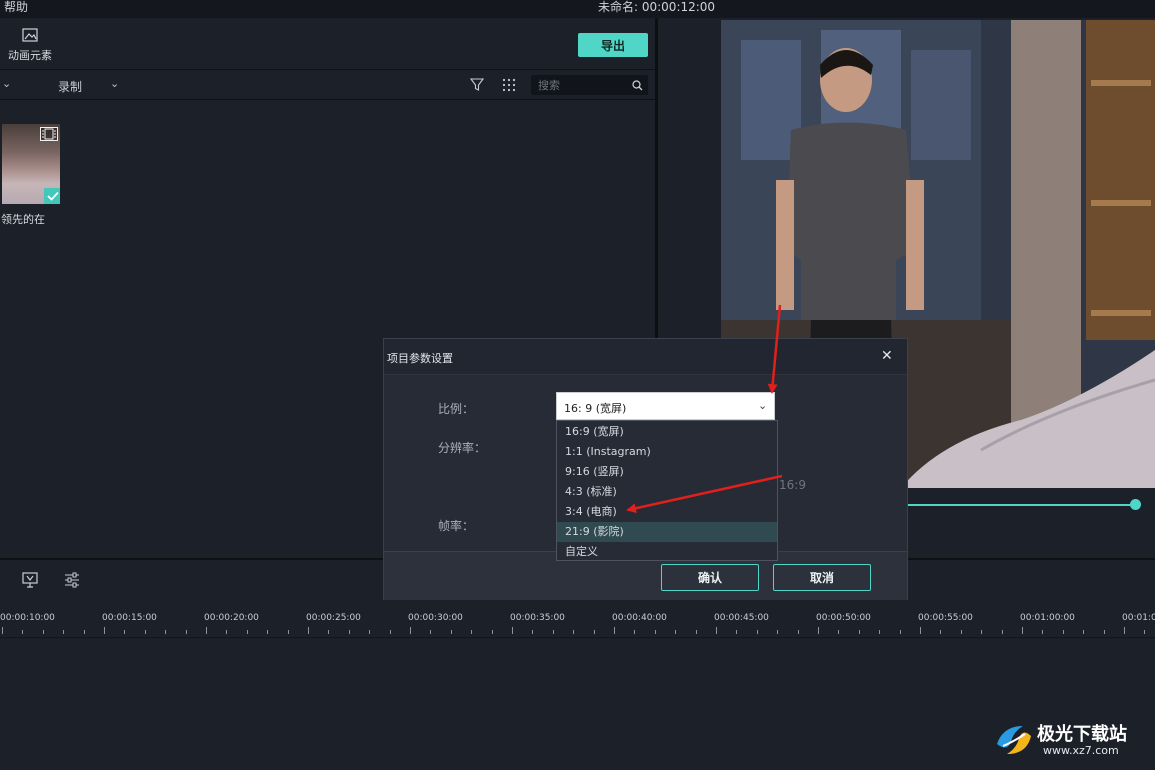 This screenshot has height=770, width=1155. I want to click on timecode-label: 00:01:05:00, so click(1138, 618).